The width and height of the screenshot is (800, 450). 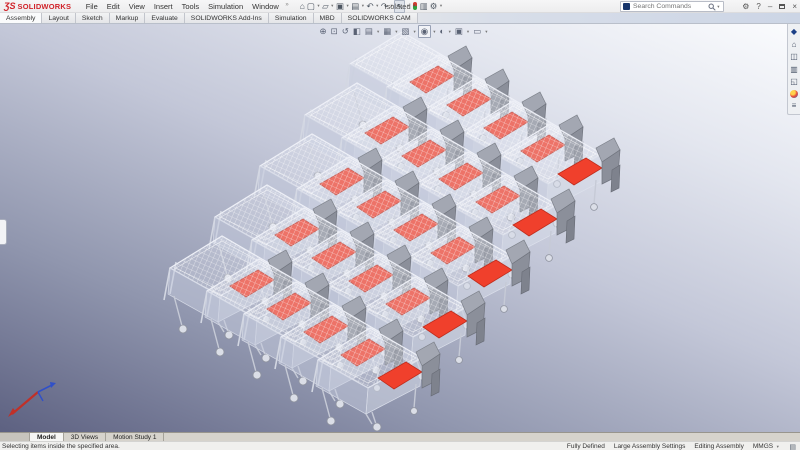 What do you see at coordinates (792, 446) in the screenshot?
I see `custom-properties-tag-icon: ▤` at bounding box center [792, 446].